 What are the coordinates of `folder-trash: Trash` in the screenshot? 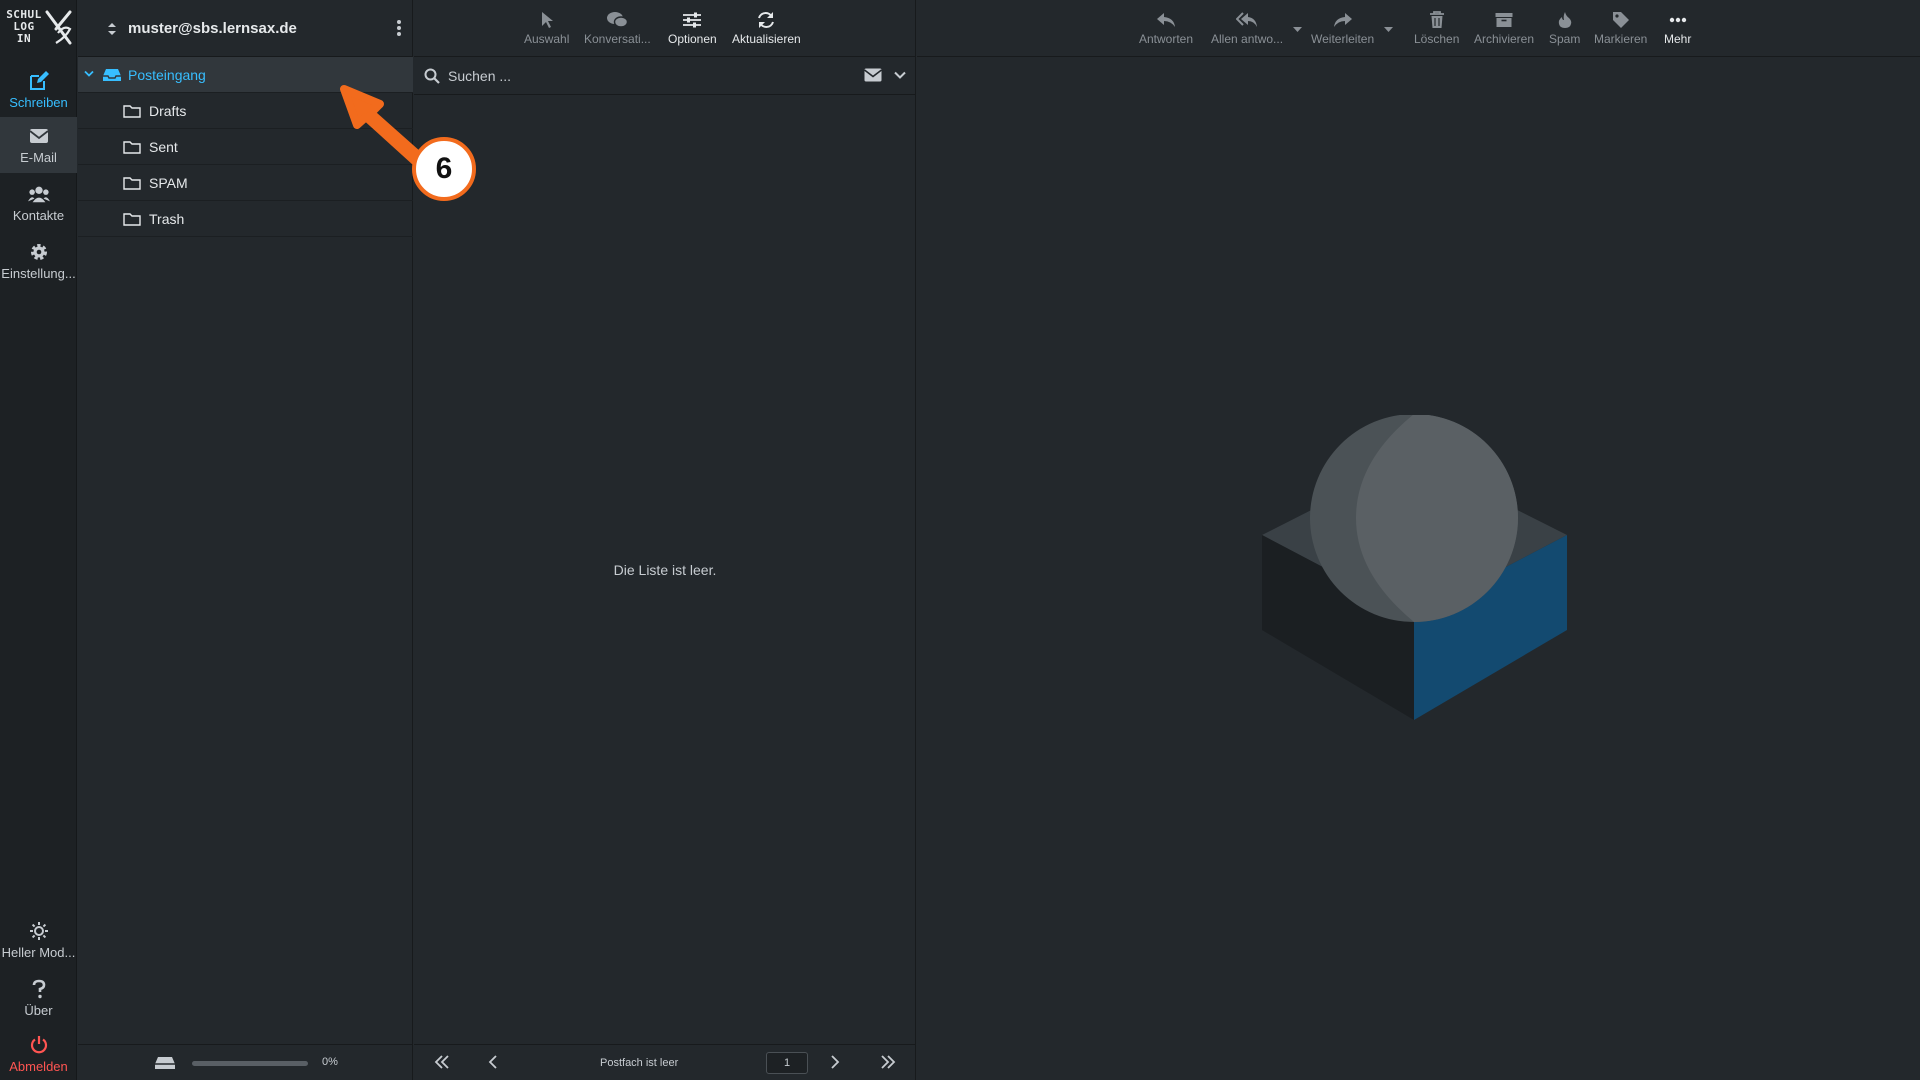 It's located at (245, 219).